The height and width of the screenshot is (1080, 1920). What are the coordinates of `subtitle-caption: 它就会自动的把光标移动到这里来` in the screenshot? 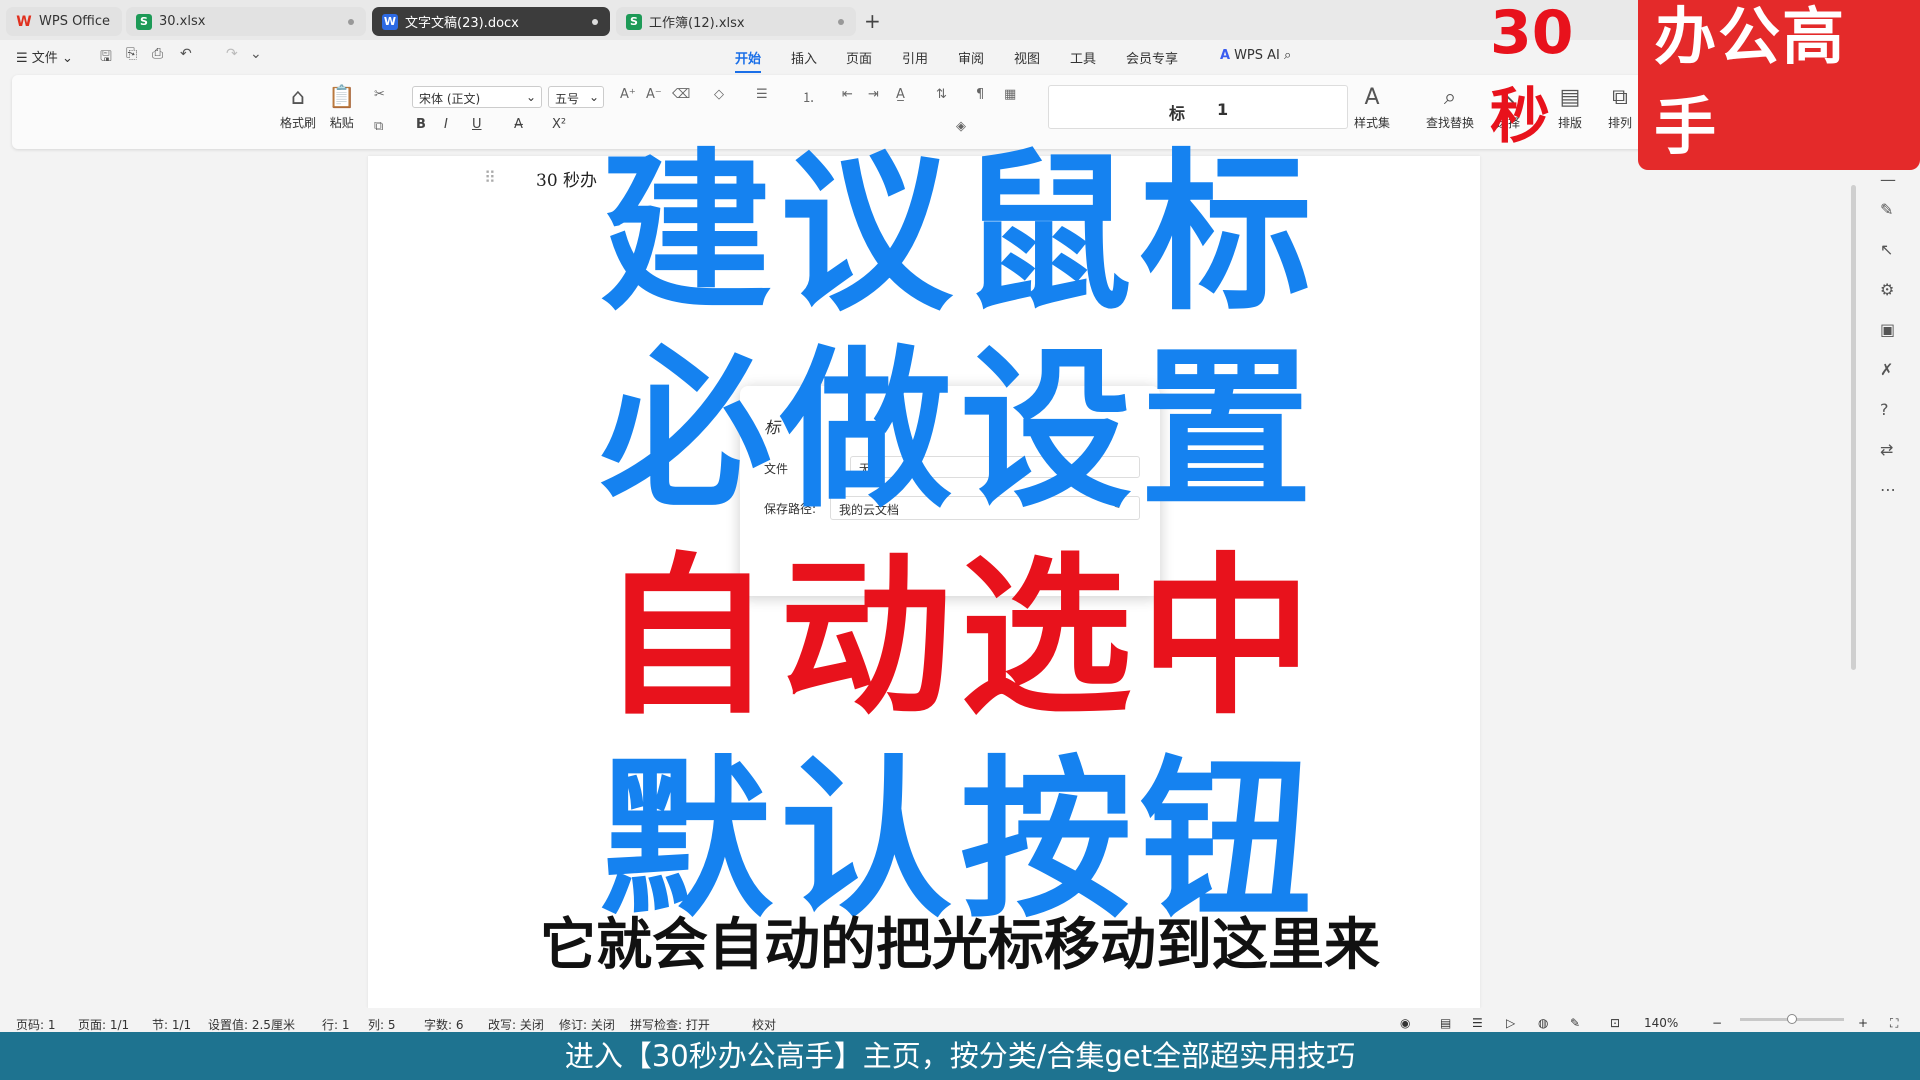 It's located at (960, 945).